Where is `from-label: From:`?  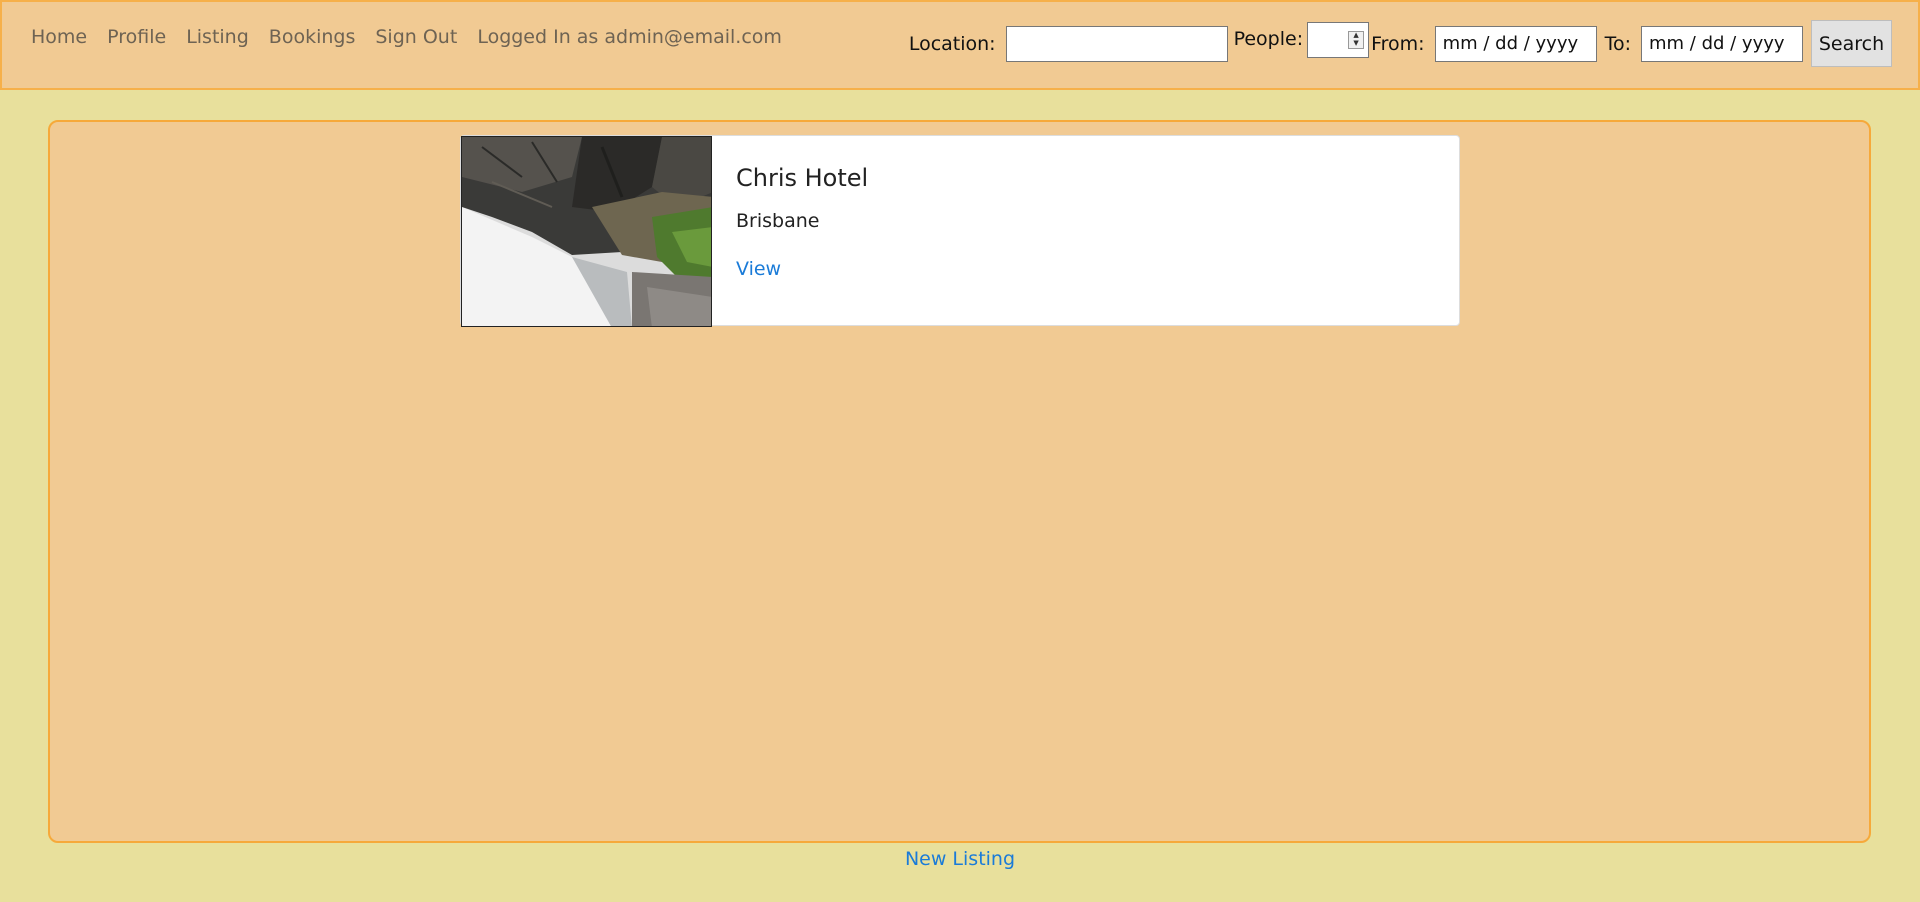
from-label: From: is located at coordinates (1398, 43).